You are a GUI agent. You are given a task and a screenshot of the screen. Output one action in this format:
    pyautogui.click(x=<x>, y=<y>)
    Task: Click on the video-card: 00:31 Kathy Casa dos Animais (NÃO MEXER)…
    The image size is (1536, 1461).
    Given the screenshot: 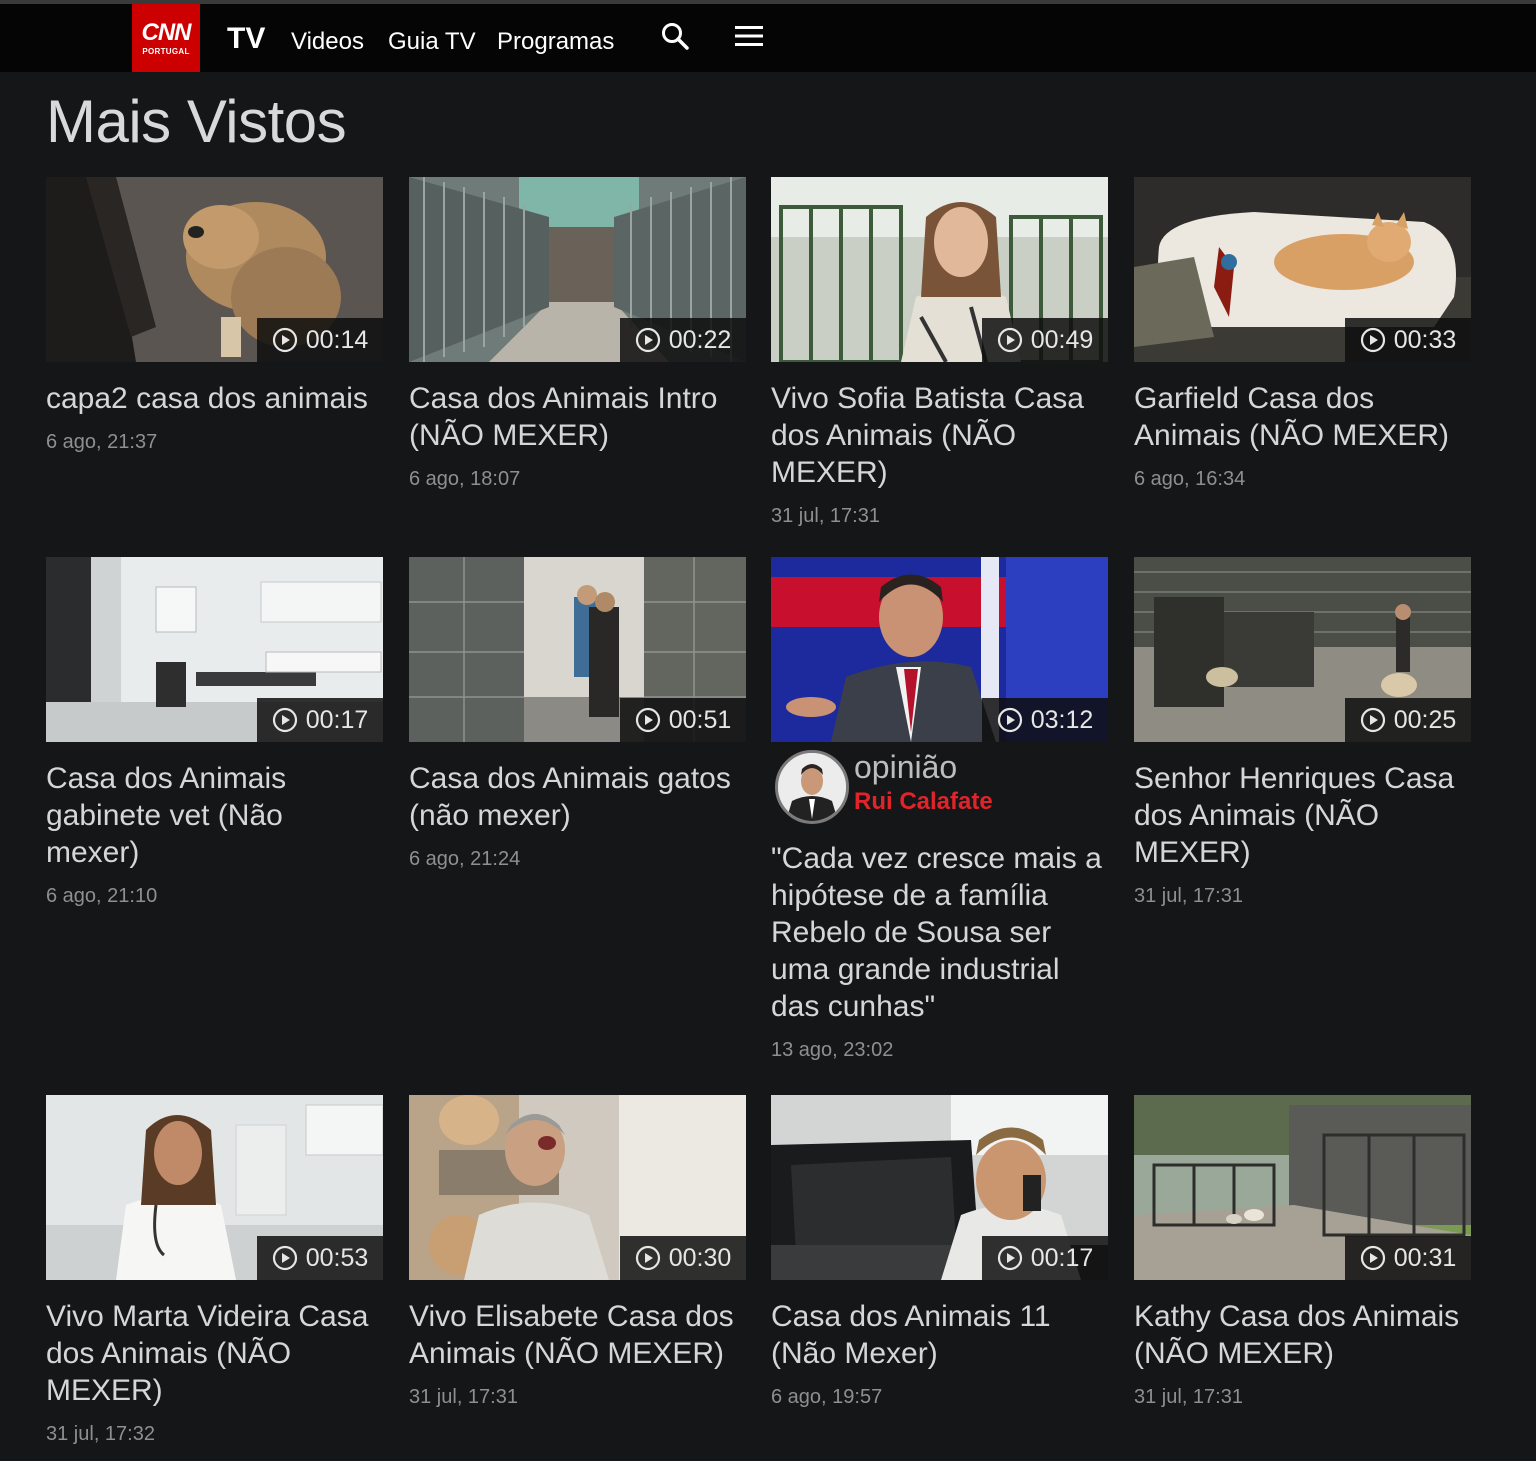 What is the action you would take?
    pyautogui.click(x=1302, y=1252)
    